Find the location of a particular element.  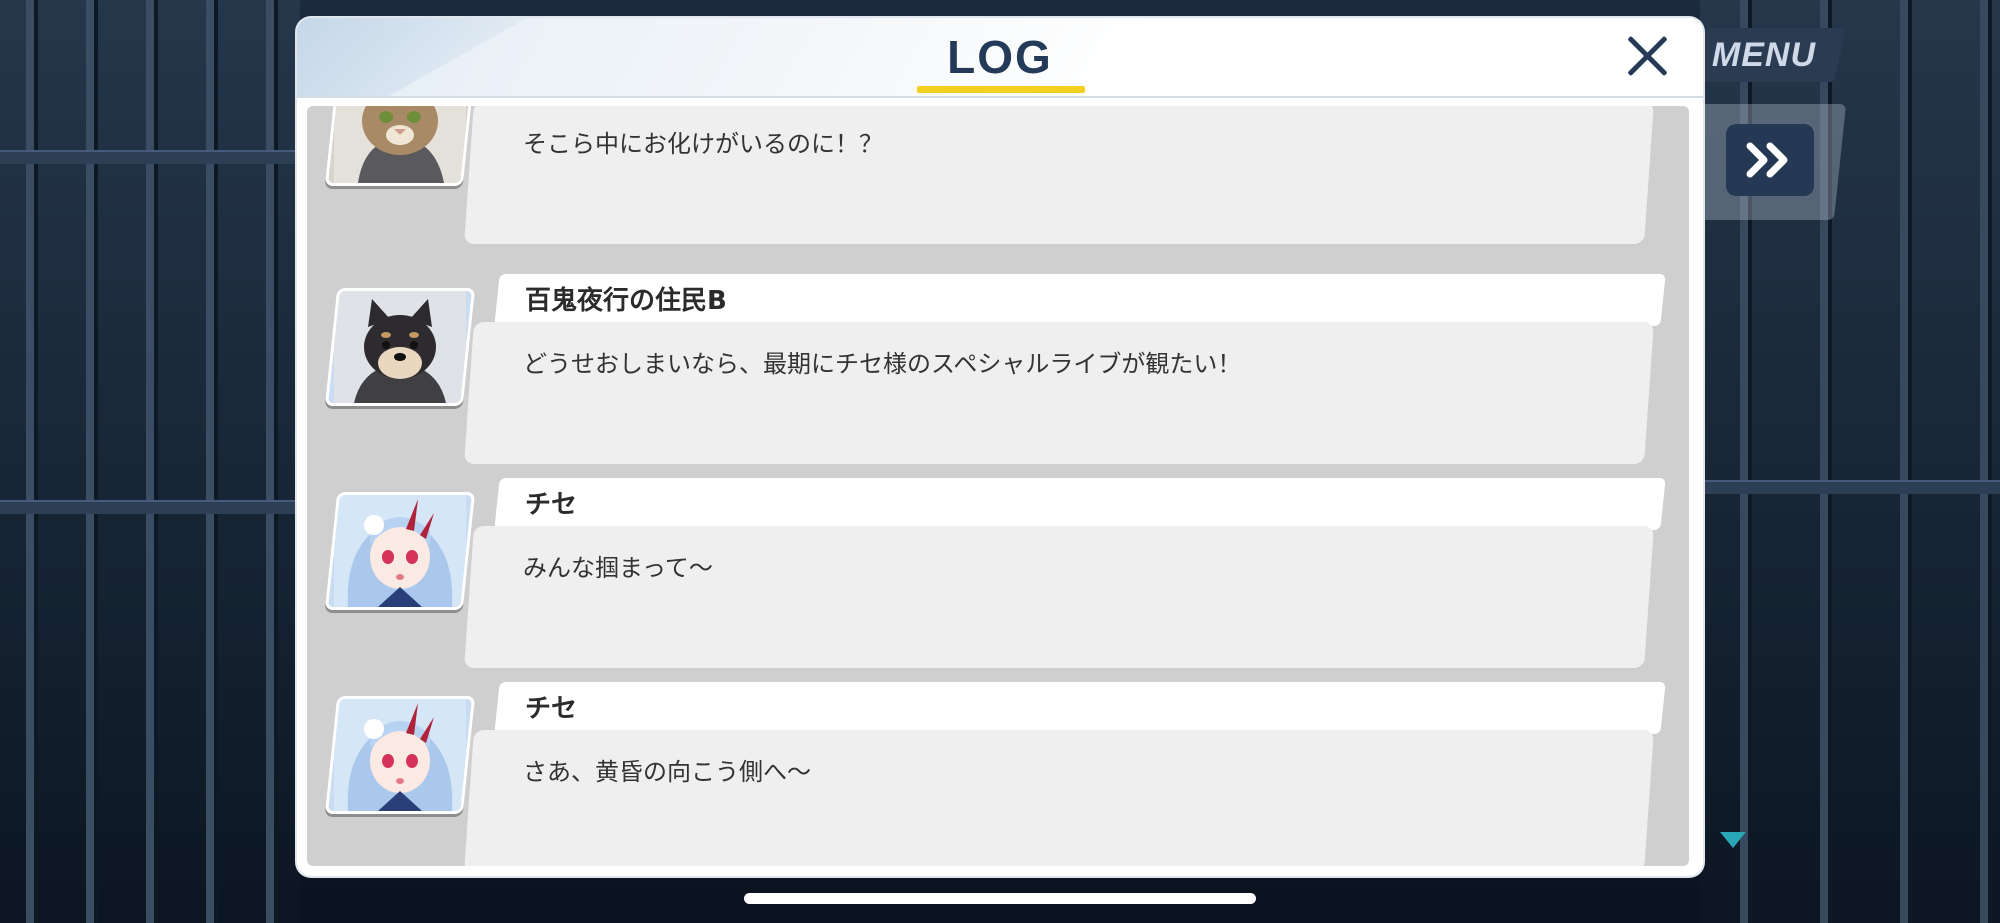

menu-button: MENU is located at coordinates (1770, 55).